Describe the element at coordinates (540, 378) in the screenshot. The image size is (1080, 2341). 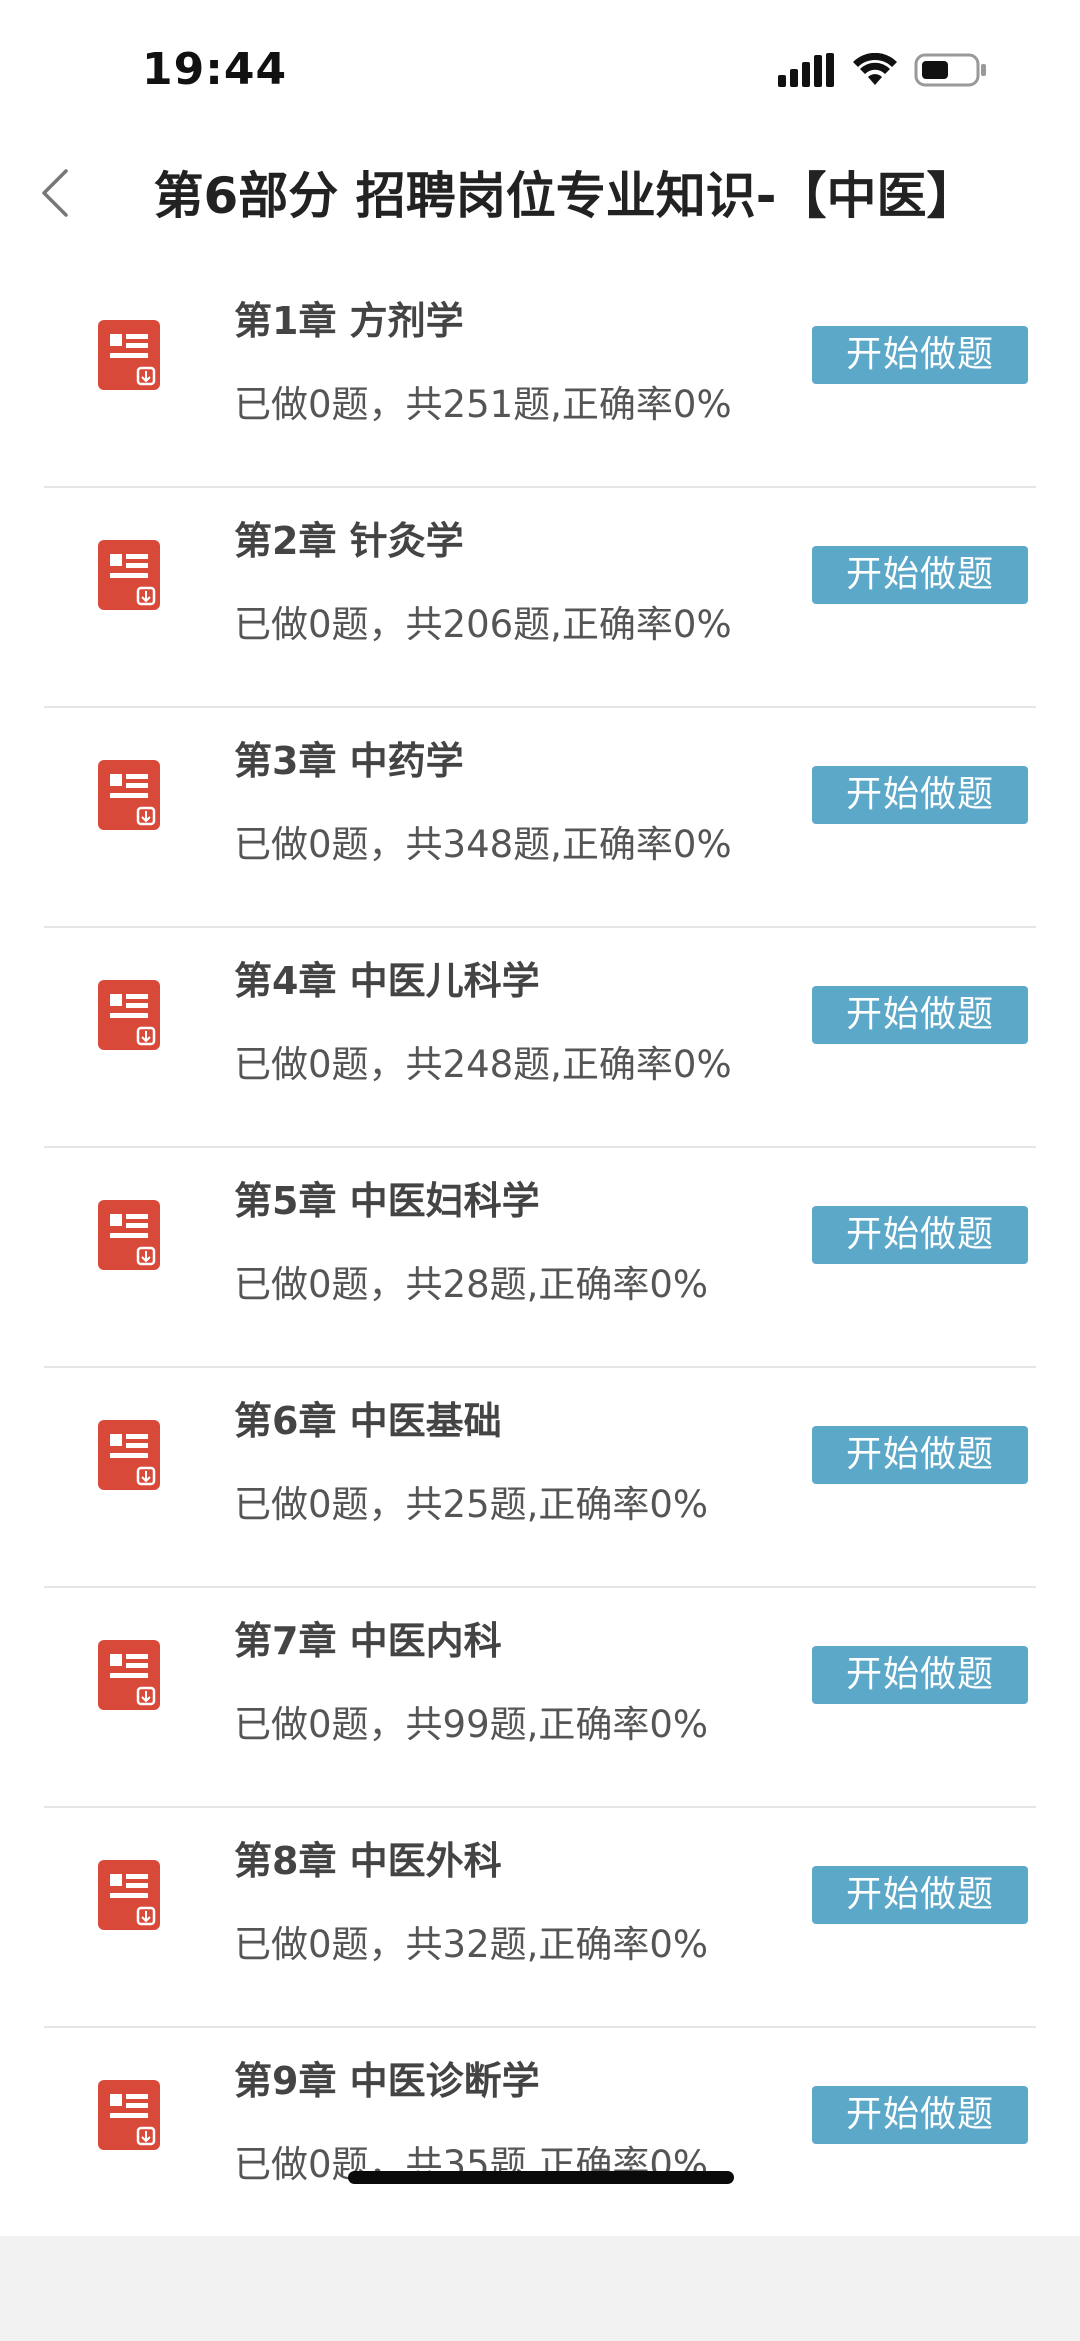
I see `list-item: 第1章 方剂学 已做0题，共251题,正确率0% 开始做题` at that location.